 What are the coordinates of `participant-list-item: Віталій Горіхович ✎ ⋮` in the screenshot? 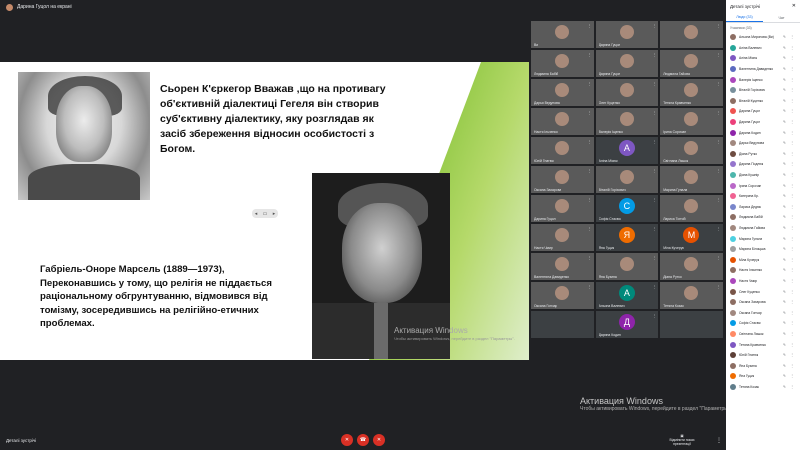 It's located at (763, 90).